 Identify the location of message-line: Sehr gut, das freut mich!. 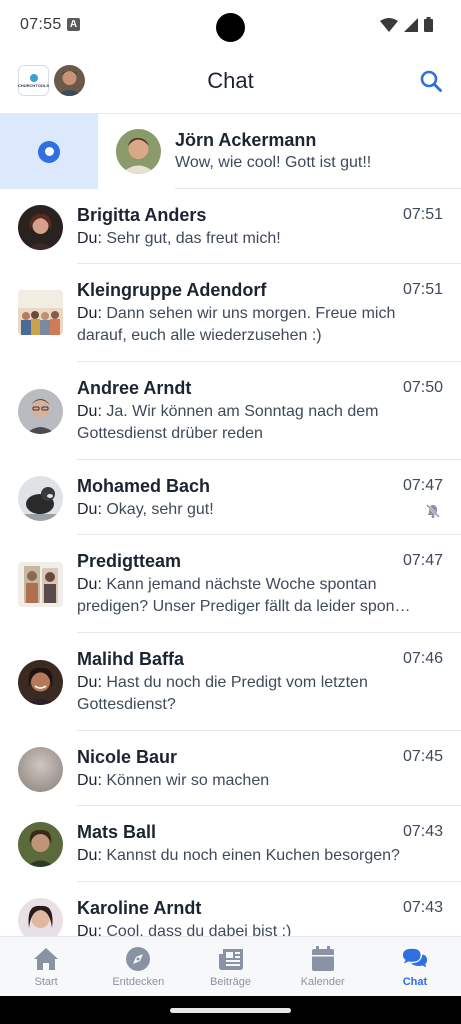
(193, 238).